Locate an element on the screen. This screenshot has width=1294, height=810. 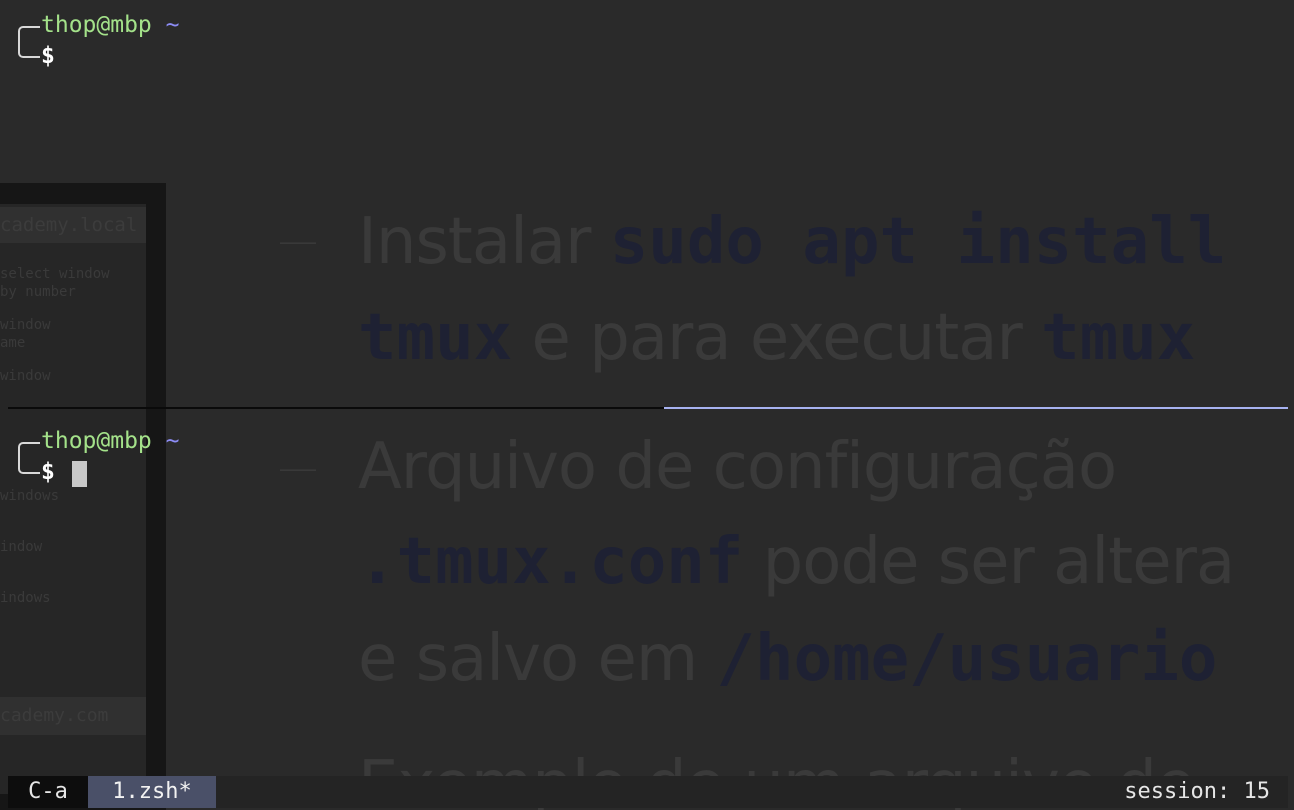
pane-separator is located at coordinates (336, 408).